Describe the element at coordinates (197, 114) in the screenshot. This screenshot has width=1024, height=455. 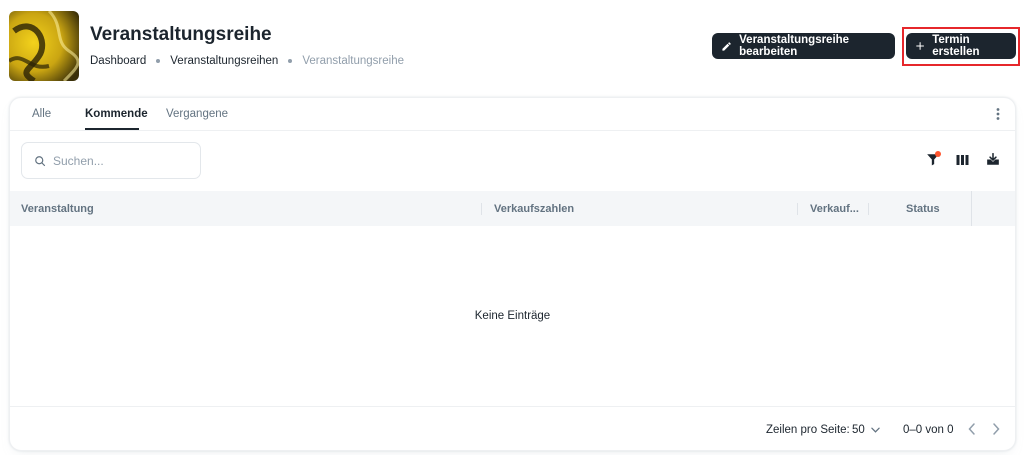
I see `tab-past: Vergangene` at that location.